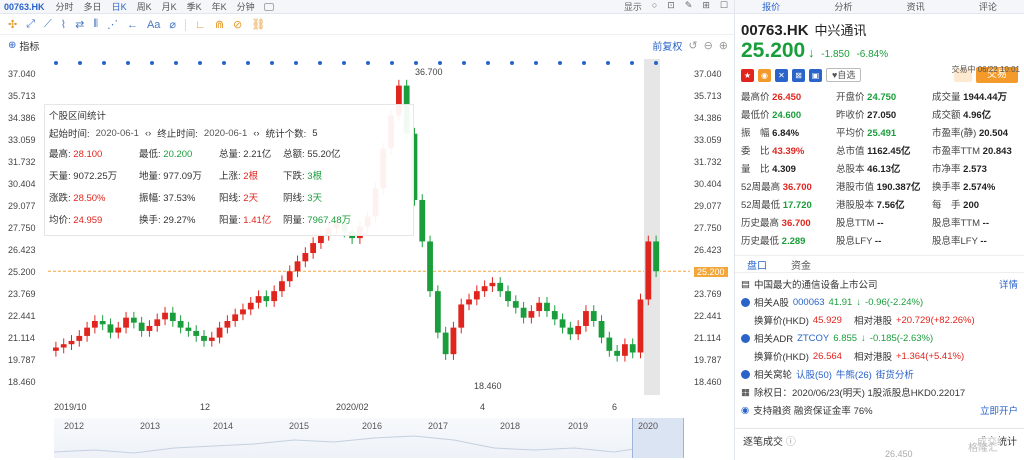 Image resolution: width=1024 pixels, height=460 pixels. I want to click on ruler-icon: ∟, so click(200, 25).